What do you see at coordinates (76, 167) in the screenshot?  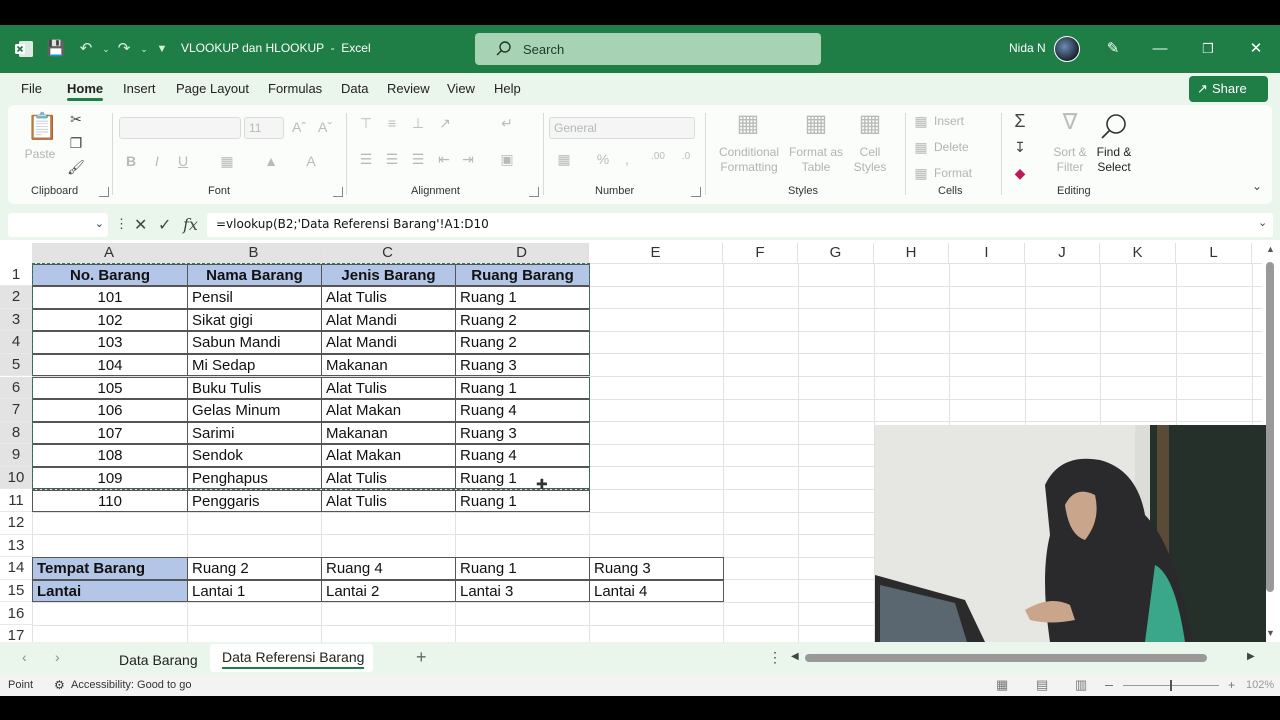 I see `format-painter-icon: 🖌` at bounding box center [76, 167].